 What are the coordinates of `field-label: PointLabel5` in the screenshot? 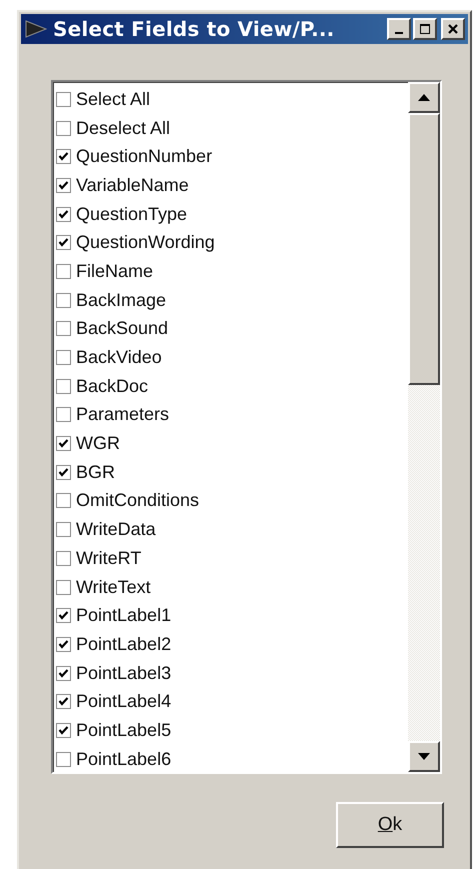 It's located at (124, 730).